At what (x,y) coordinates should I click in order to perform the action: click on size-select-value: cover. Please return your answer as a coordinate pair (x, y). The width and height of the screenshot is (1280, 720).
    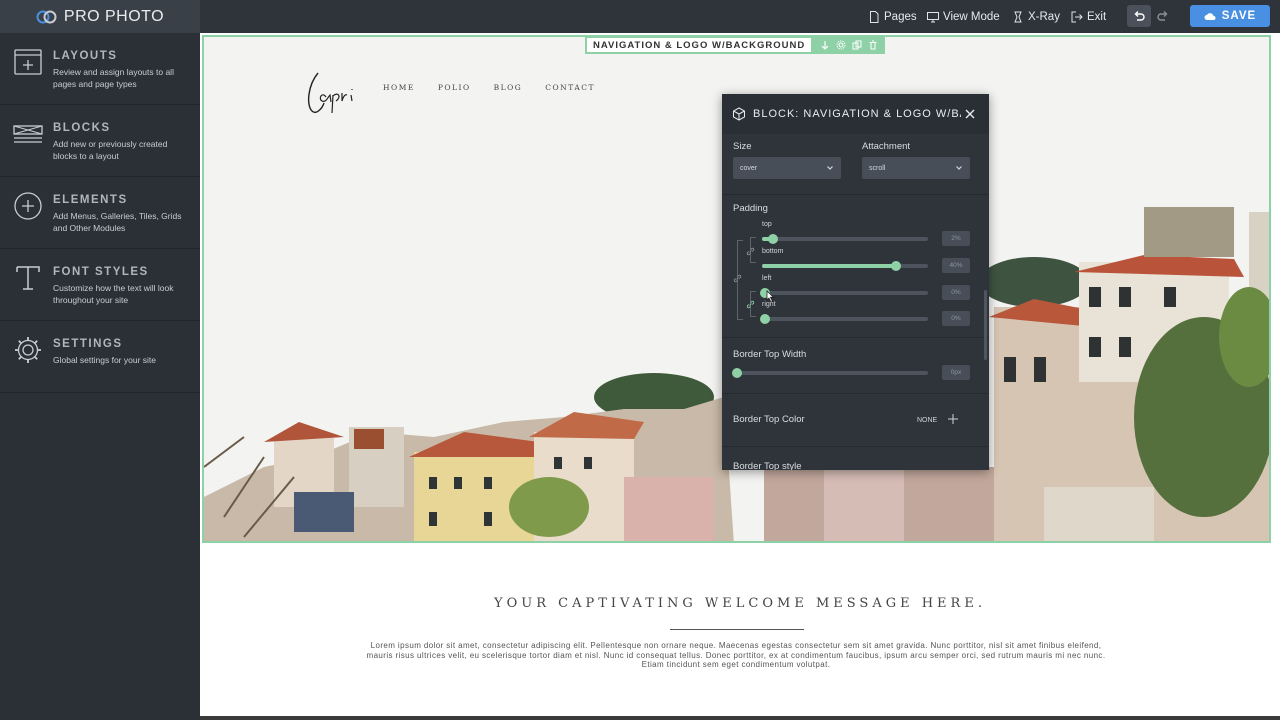
    Looking at the image, I should click on (749, 168).